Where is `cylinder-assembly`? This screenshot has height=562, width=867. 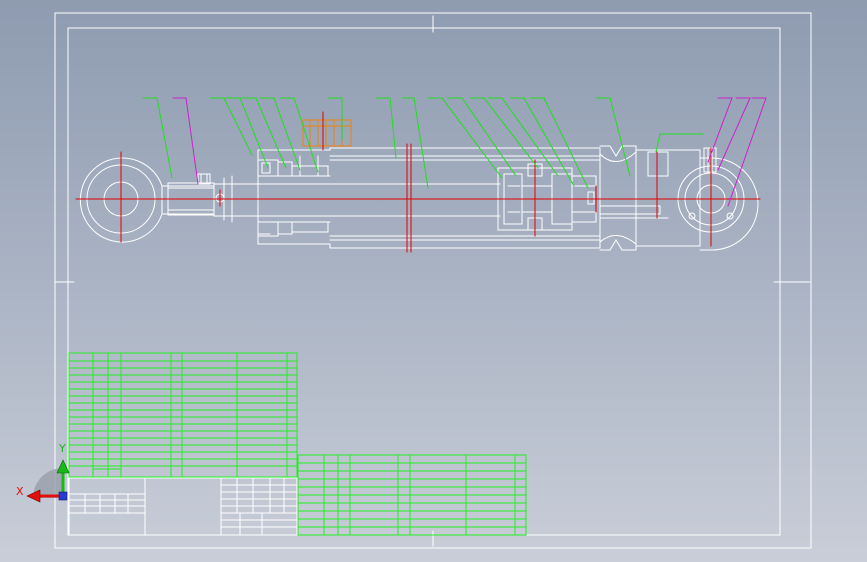 cylinder-assembly is located at coordinates (419, 198).